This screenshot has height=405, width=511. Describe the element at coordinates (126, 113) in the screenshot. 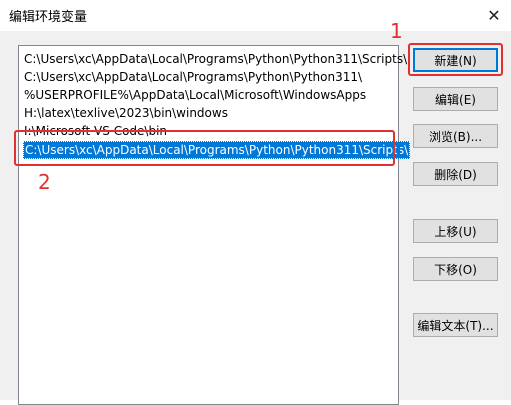

I see `list-item: H:\latex\texlive\2023\bin\windows` at that location.